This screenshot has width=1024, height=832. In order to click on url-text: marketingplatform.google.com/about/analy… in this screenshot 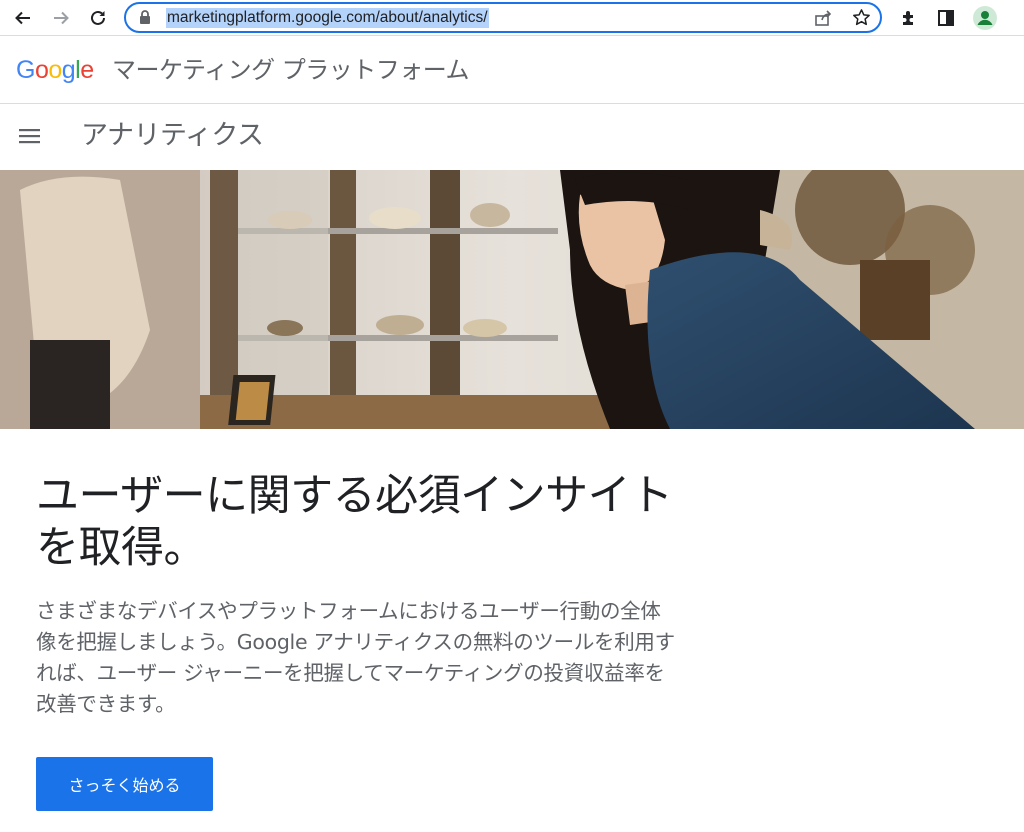, I will do `click(327, 18)`.